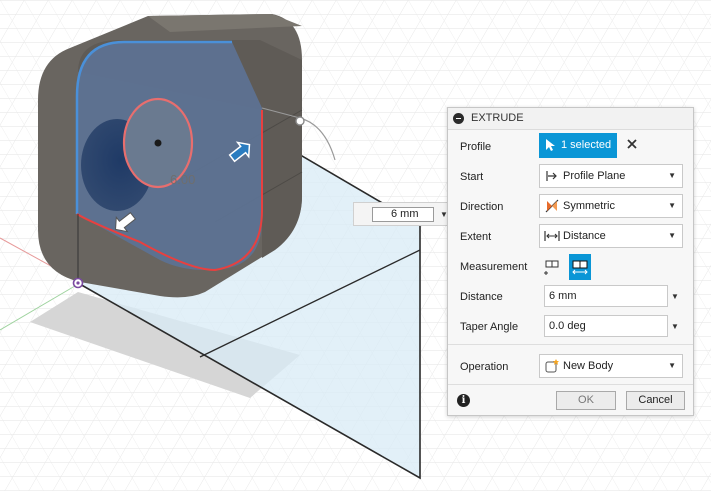 Image resolution: width=711 pixels, height=491 pixels. Describe the element at coordinates (476, 147) in the screenshot. I see `profile-label: Profile` at that location.